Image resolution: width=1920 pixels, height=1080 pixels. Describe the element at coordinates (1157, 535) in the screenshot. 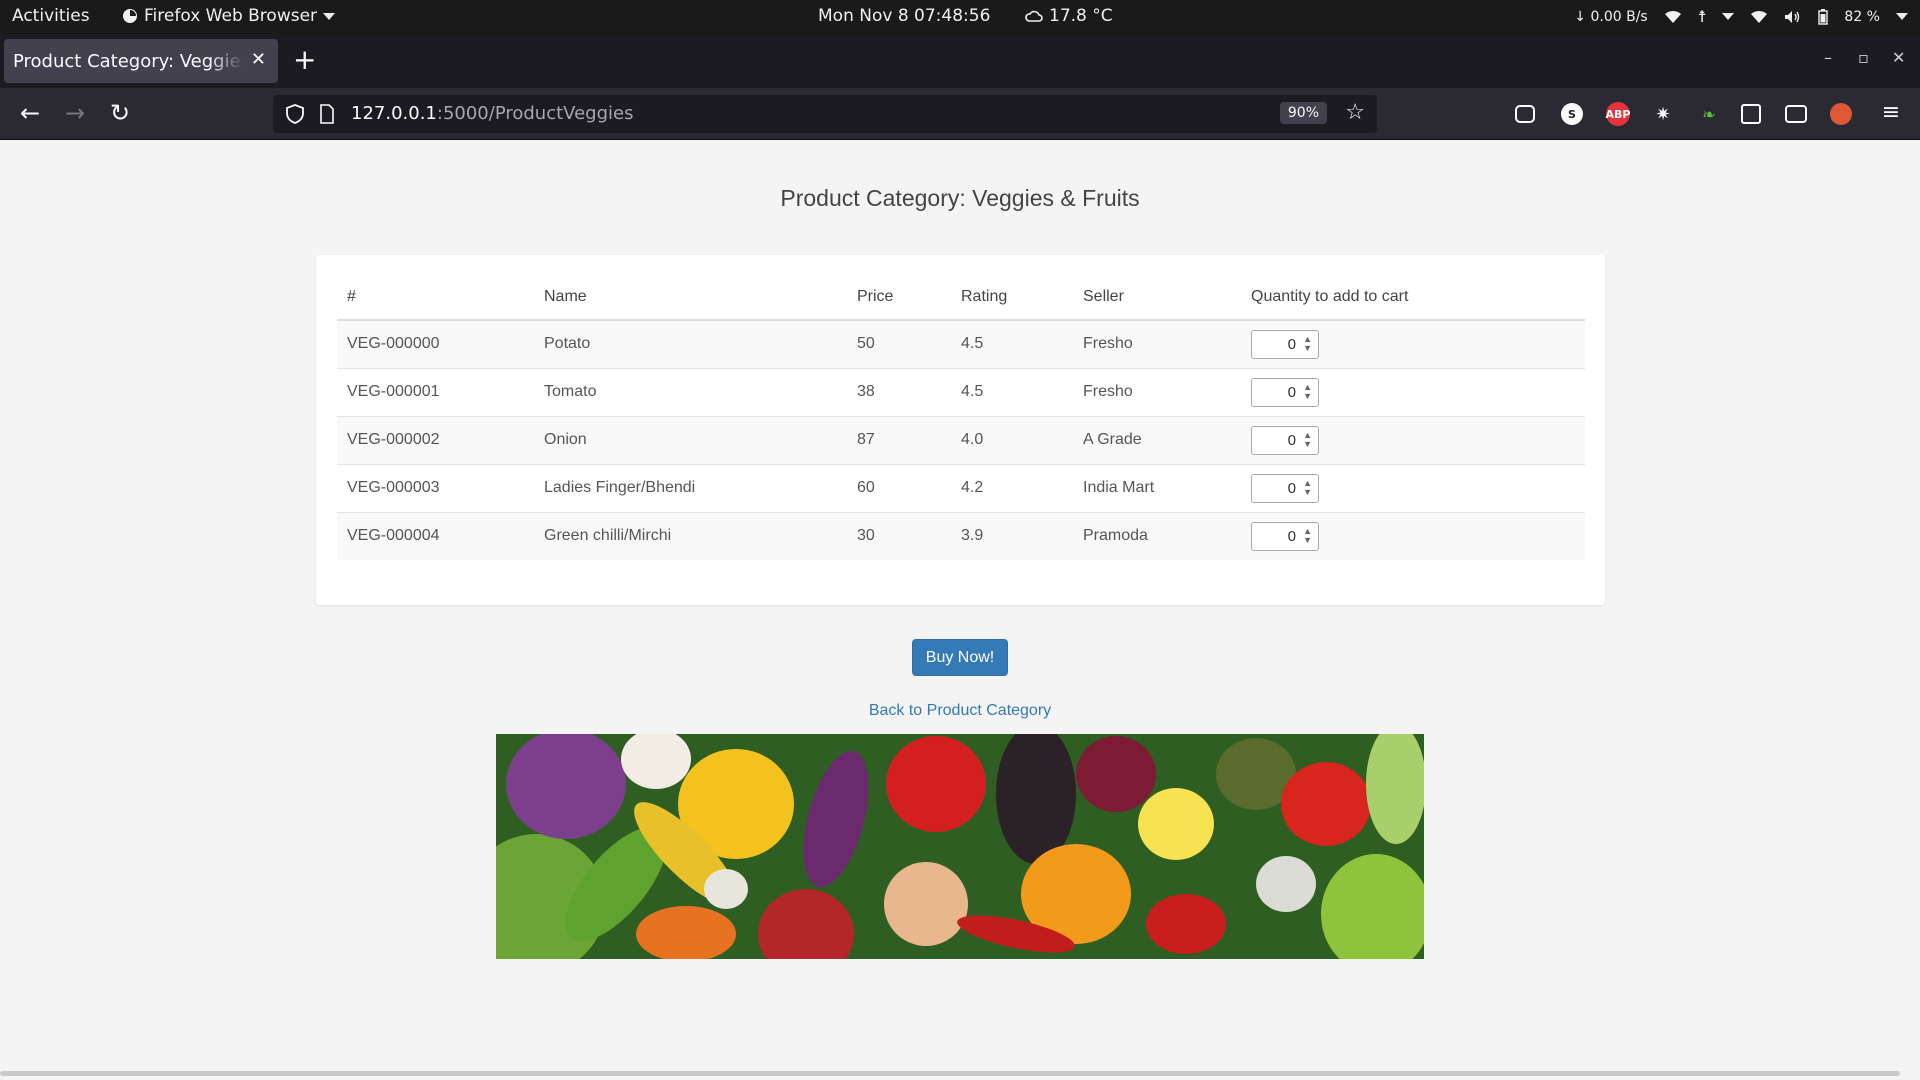

I see `cell-seller: Pramoda` at that location.